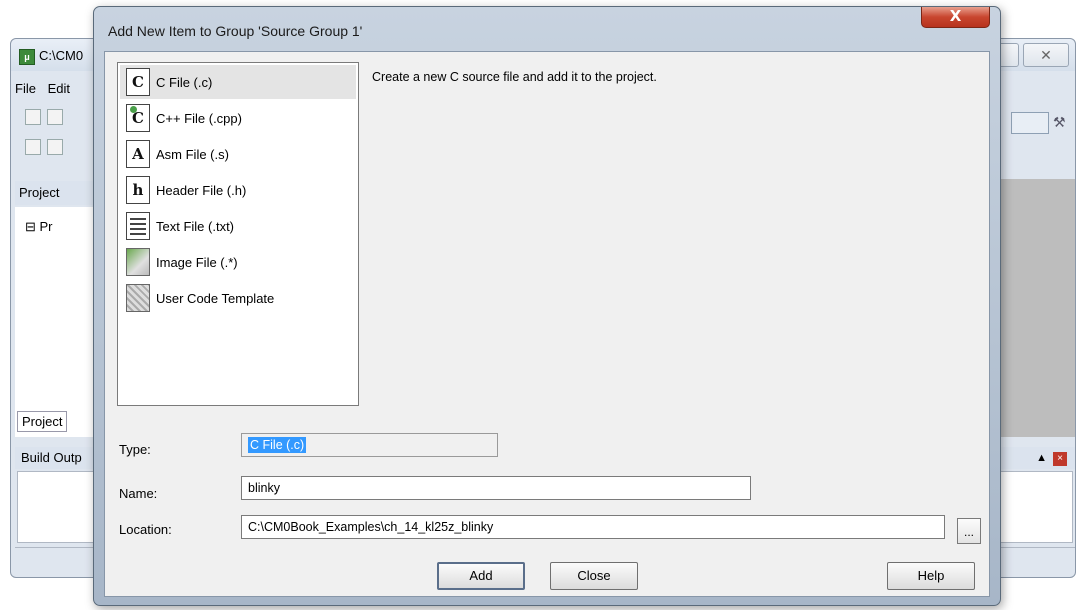  I want to click on template-label: Header File (.h), so click(201, 190).